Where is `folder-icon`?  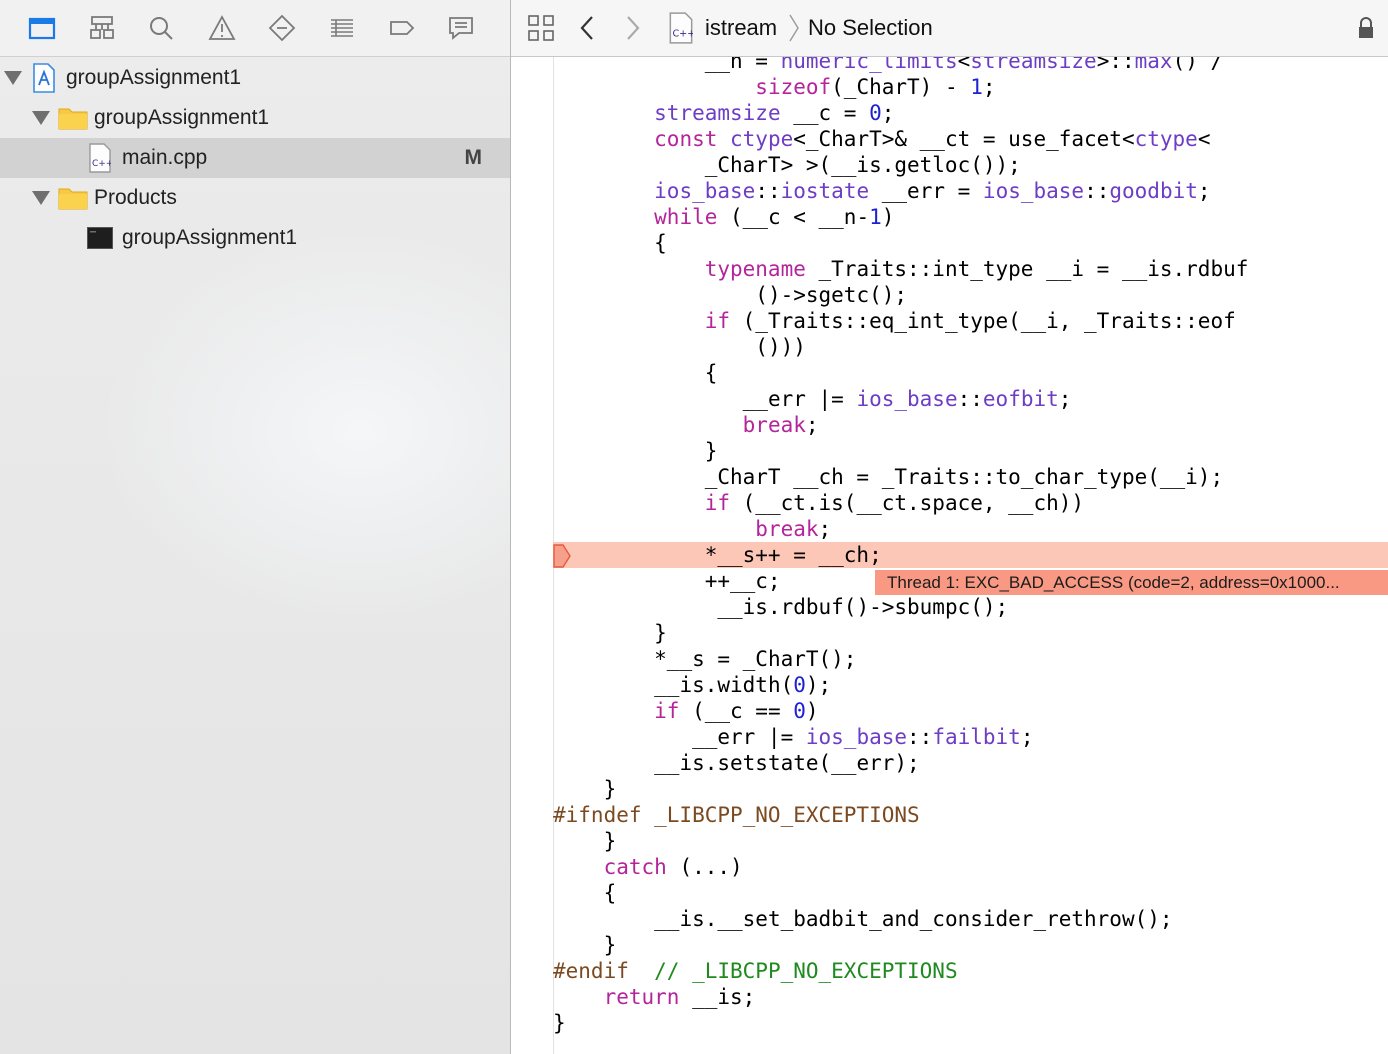 folder-icon is located at coordinates (42, 28).